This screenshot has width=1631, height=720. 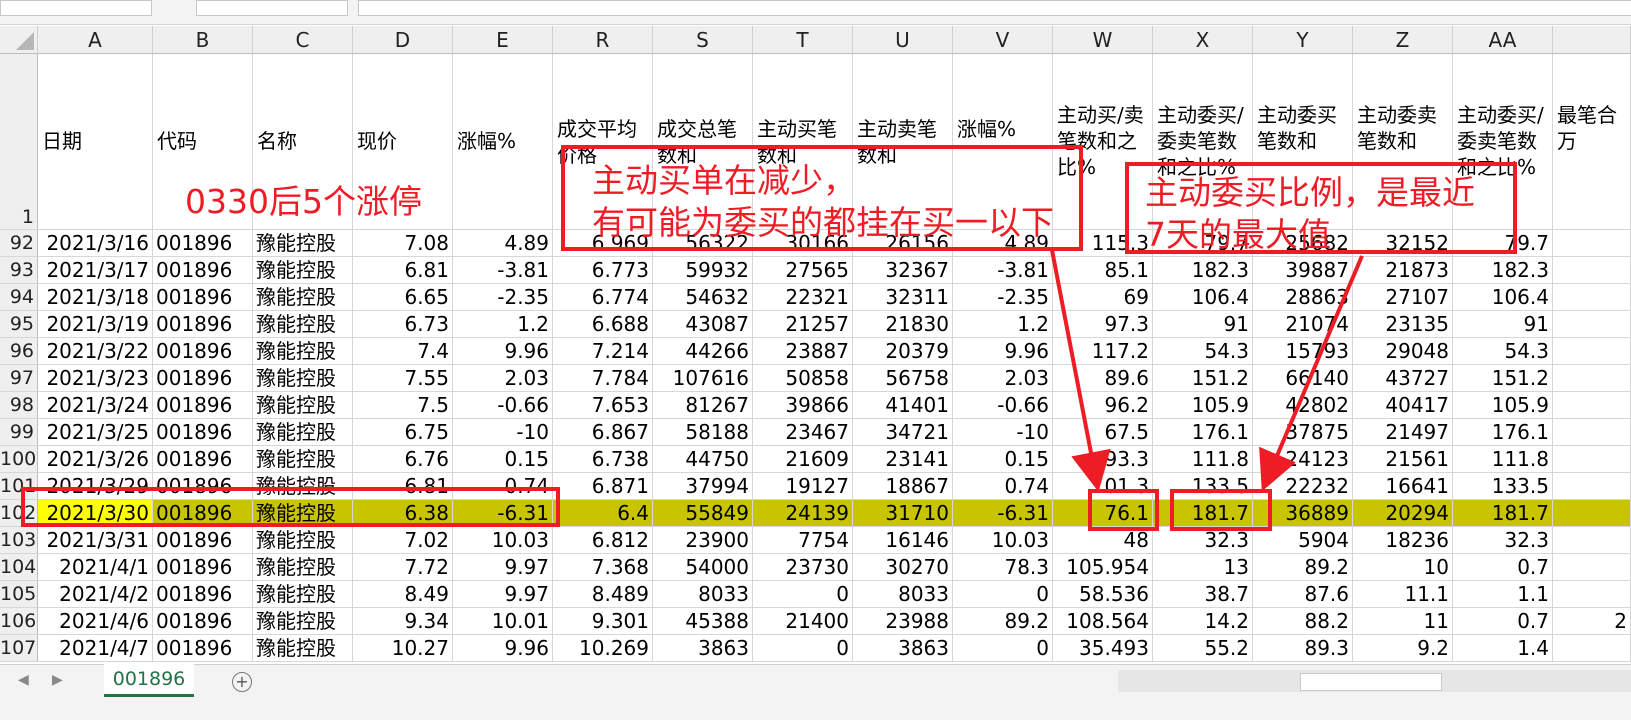 What do you see at coordinates (19, 405) in the screenshot?
I see `row-header-98: 98` at bounding box center [19, 405].